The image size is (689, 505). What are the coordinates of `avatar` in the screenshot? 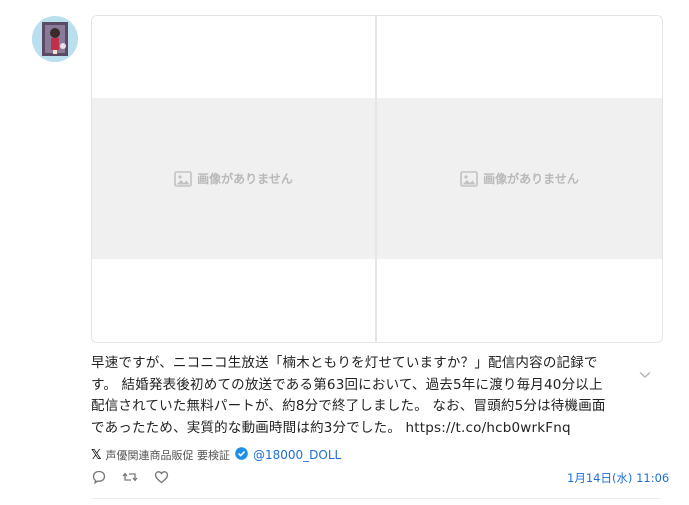 It's located at (55, 39).